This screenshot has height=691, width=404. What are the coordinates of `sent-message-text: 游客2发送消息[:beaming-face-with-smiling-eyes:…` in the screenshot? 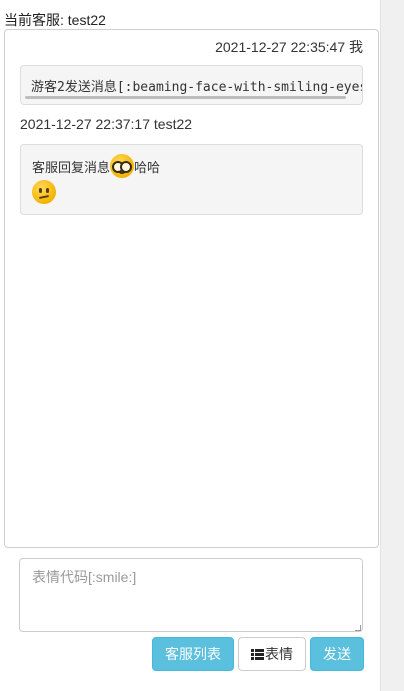 It's located at (197, 87).